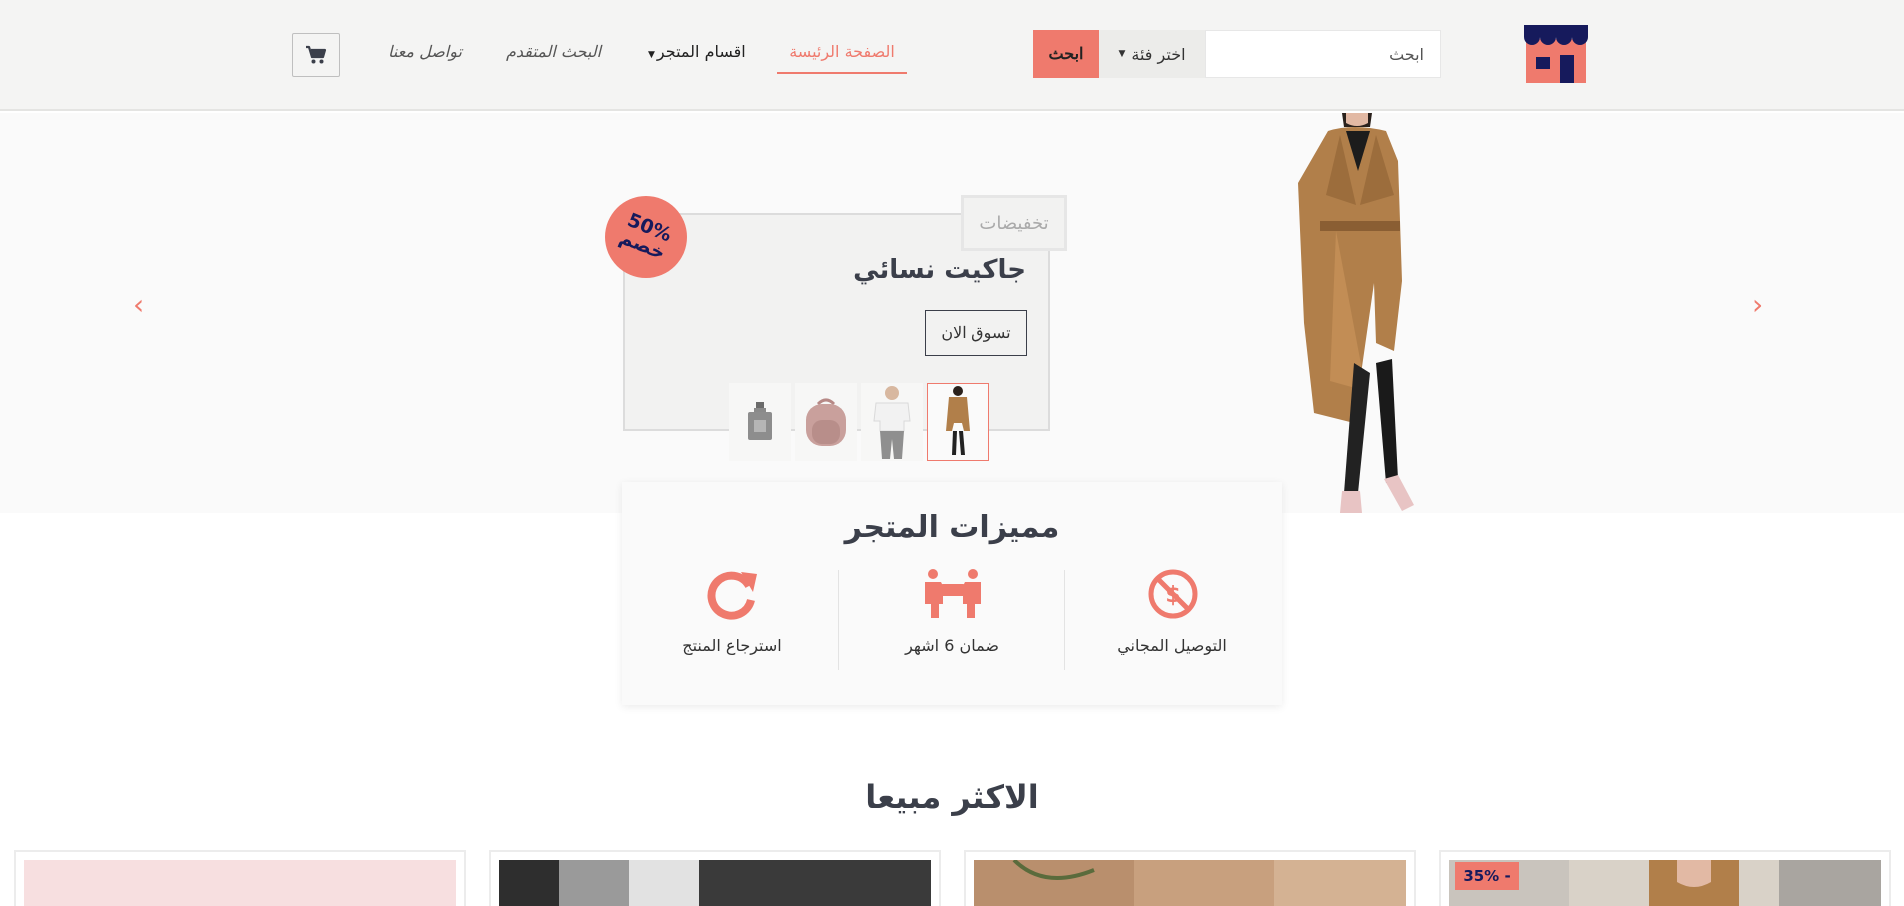  I want to click on coat-woman-icon, so click(958, 420).